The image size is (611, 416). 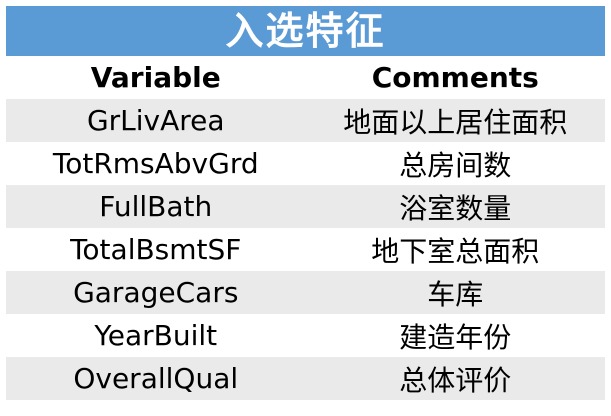 I want to click on table-row: GrLivArea 地面以上居住面积, so click(x=305, y=120).